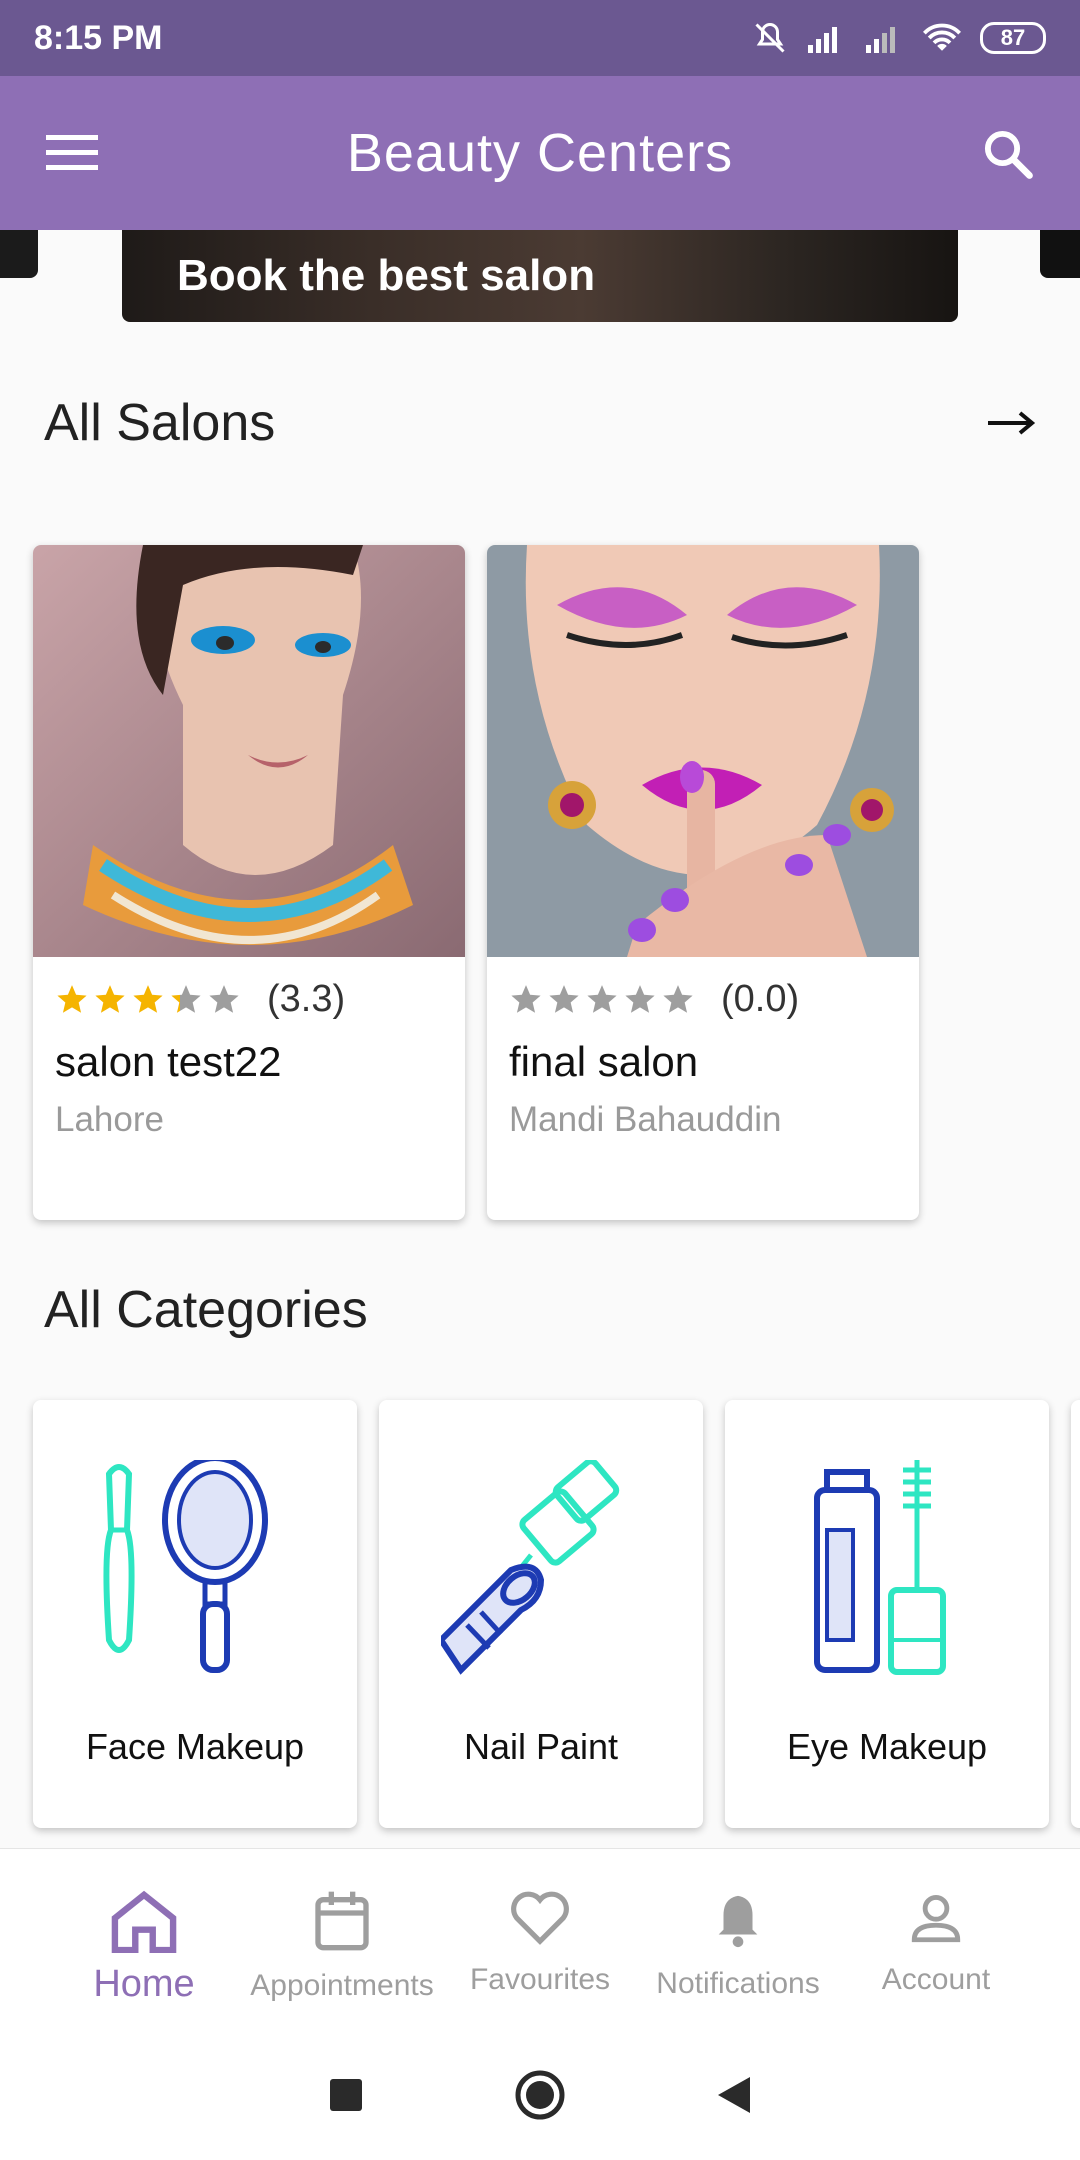 The height and width of the screenshot is (2160, 1080). What do you see at coordinates (822, 40) in the screenshot?
I see `signal-icon` at bounding box center [822, 40].